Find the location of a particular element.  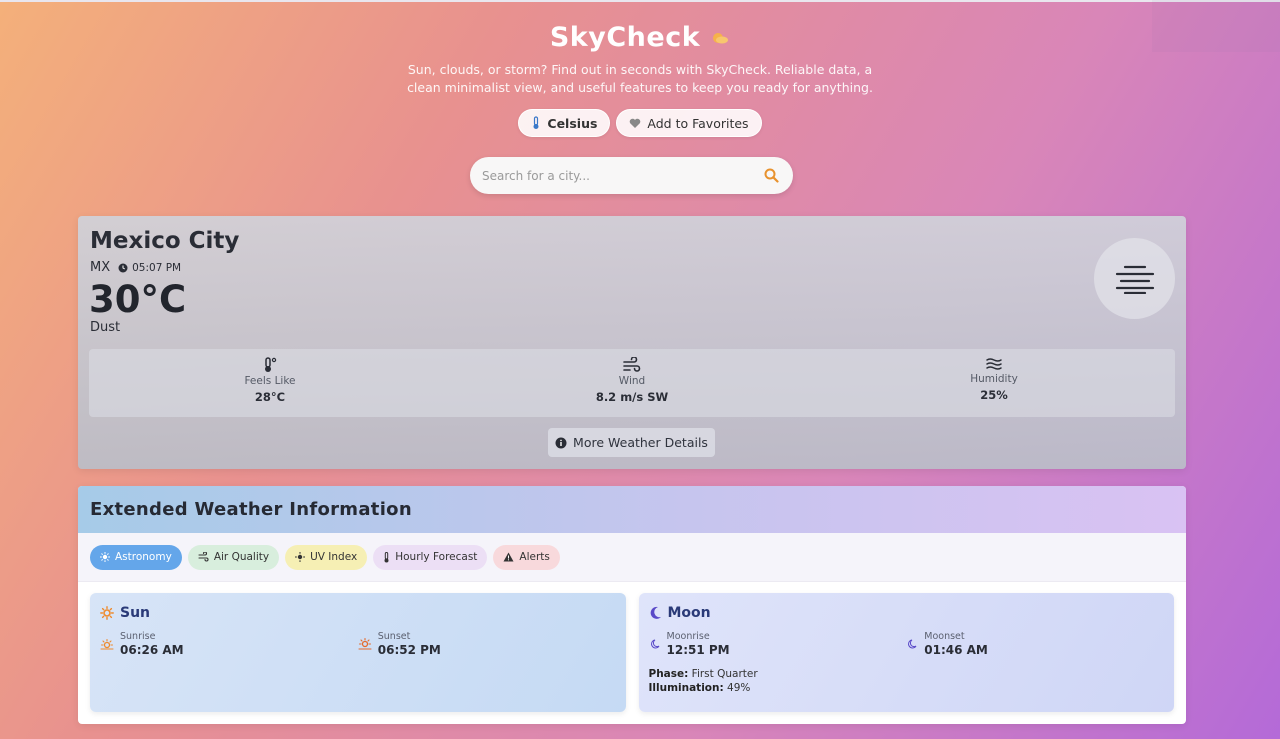

moon-phase-row: Phase: First Quarter is located at coordinates (907, 674).